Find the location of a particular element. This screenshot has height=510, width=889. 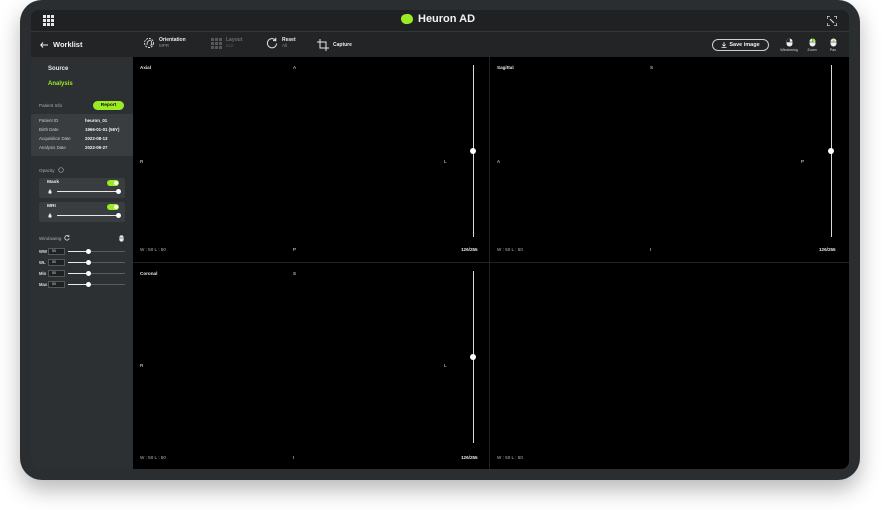

layer-mask-toggle is located at coordinates (113, 183).